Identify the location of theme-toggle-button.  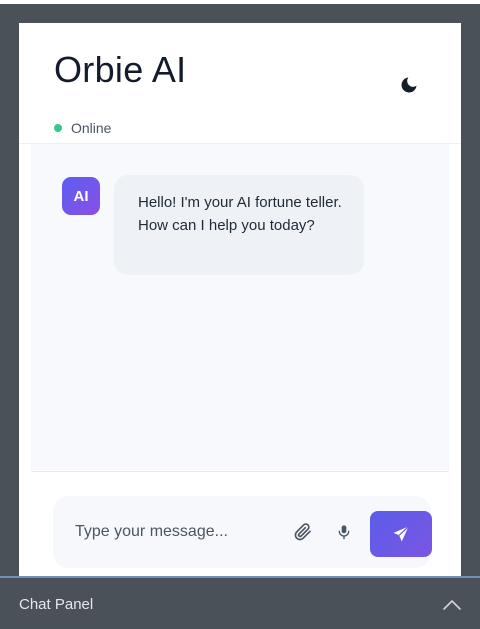
(409, 85).